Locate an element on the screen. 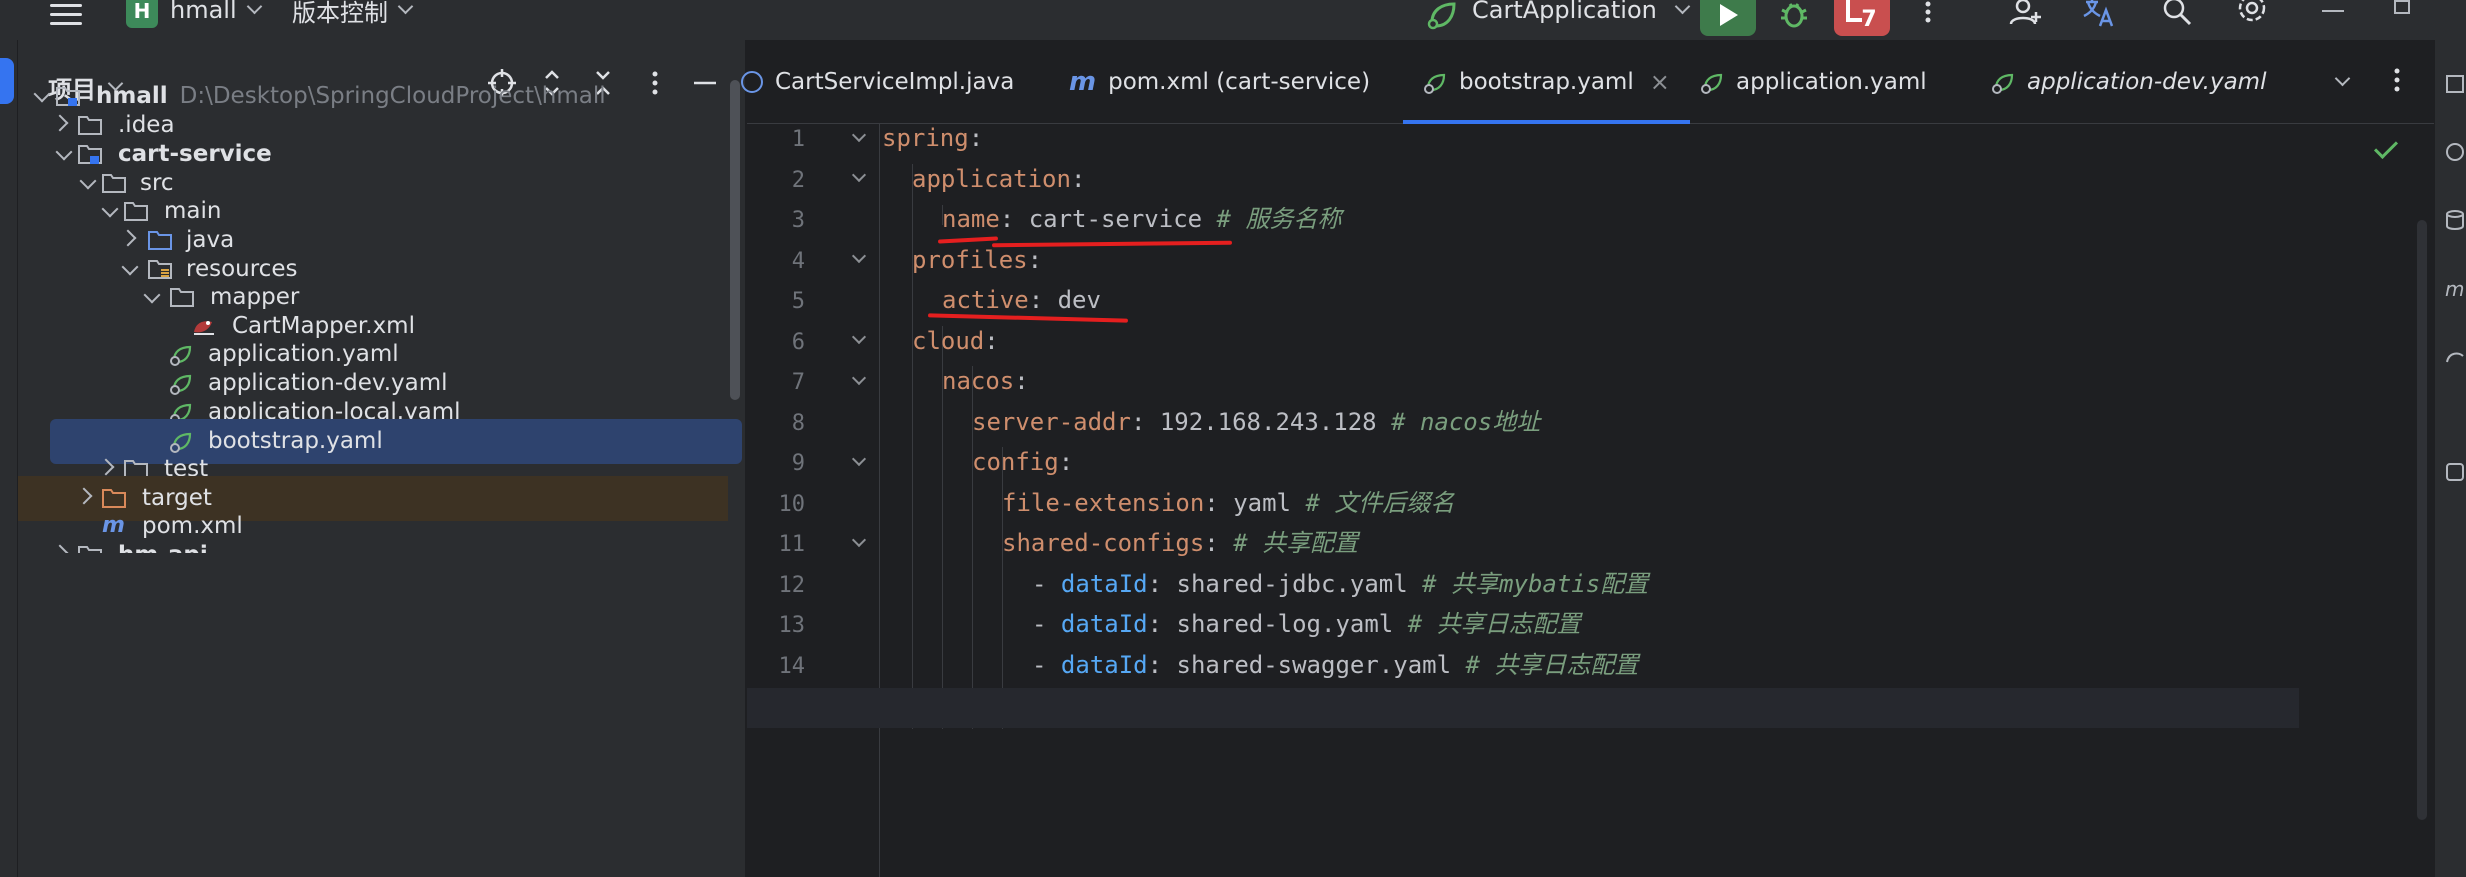  tab-pom-xml: m pom.xml (cart-service) is located at coordinates (1219, 82).